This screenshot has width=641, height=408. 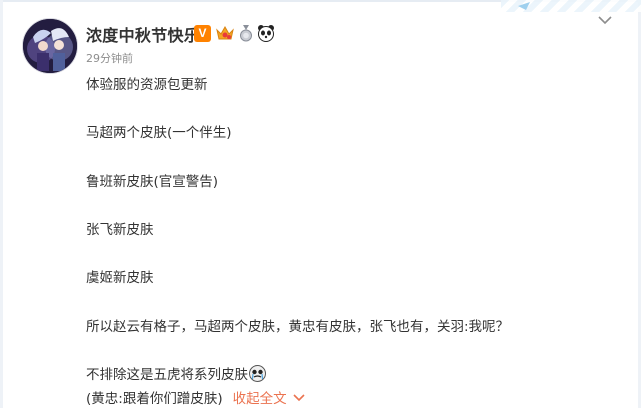 I want to click on collapse-full-text-link: 收起全文, so click(x=269, y=399).